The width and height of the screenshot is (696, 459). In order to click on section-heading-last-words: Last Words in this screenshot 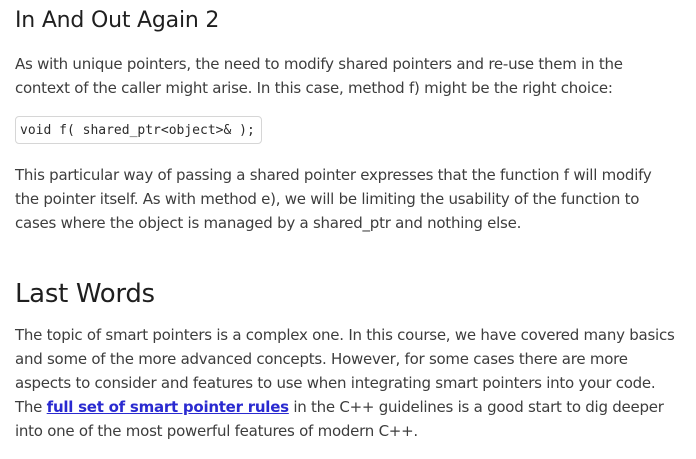, I will do `click(85, 294)`.